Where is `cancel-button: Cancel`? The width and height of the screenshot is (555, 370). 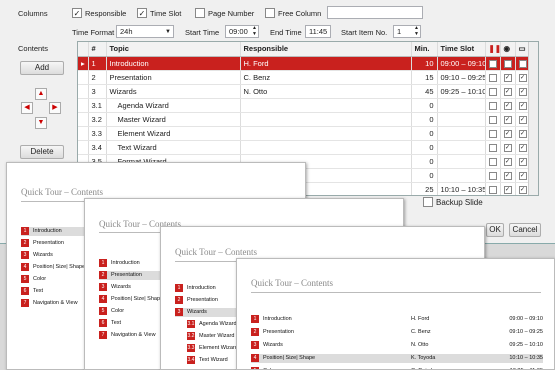 cancel-button: Cancel is located at coordinates (525, 230).